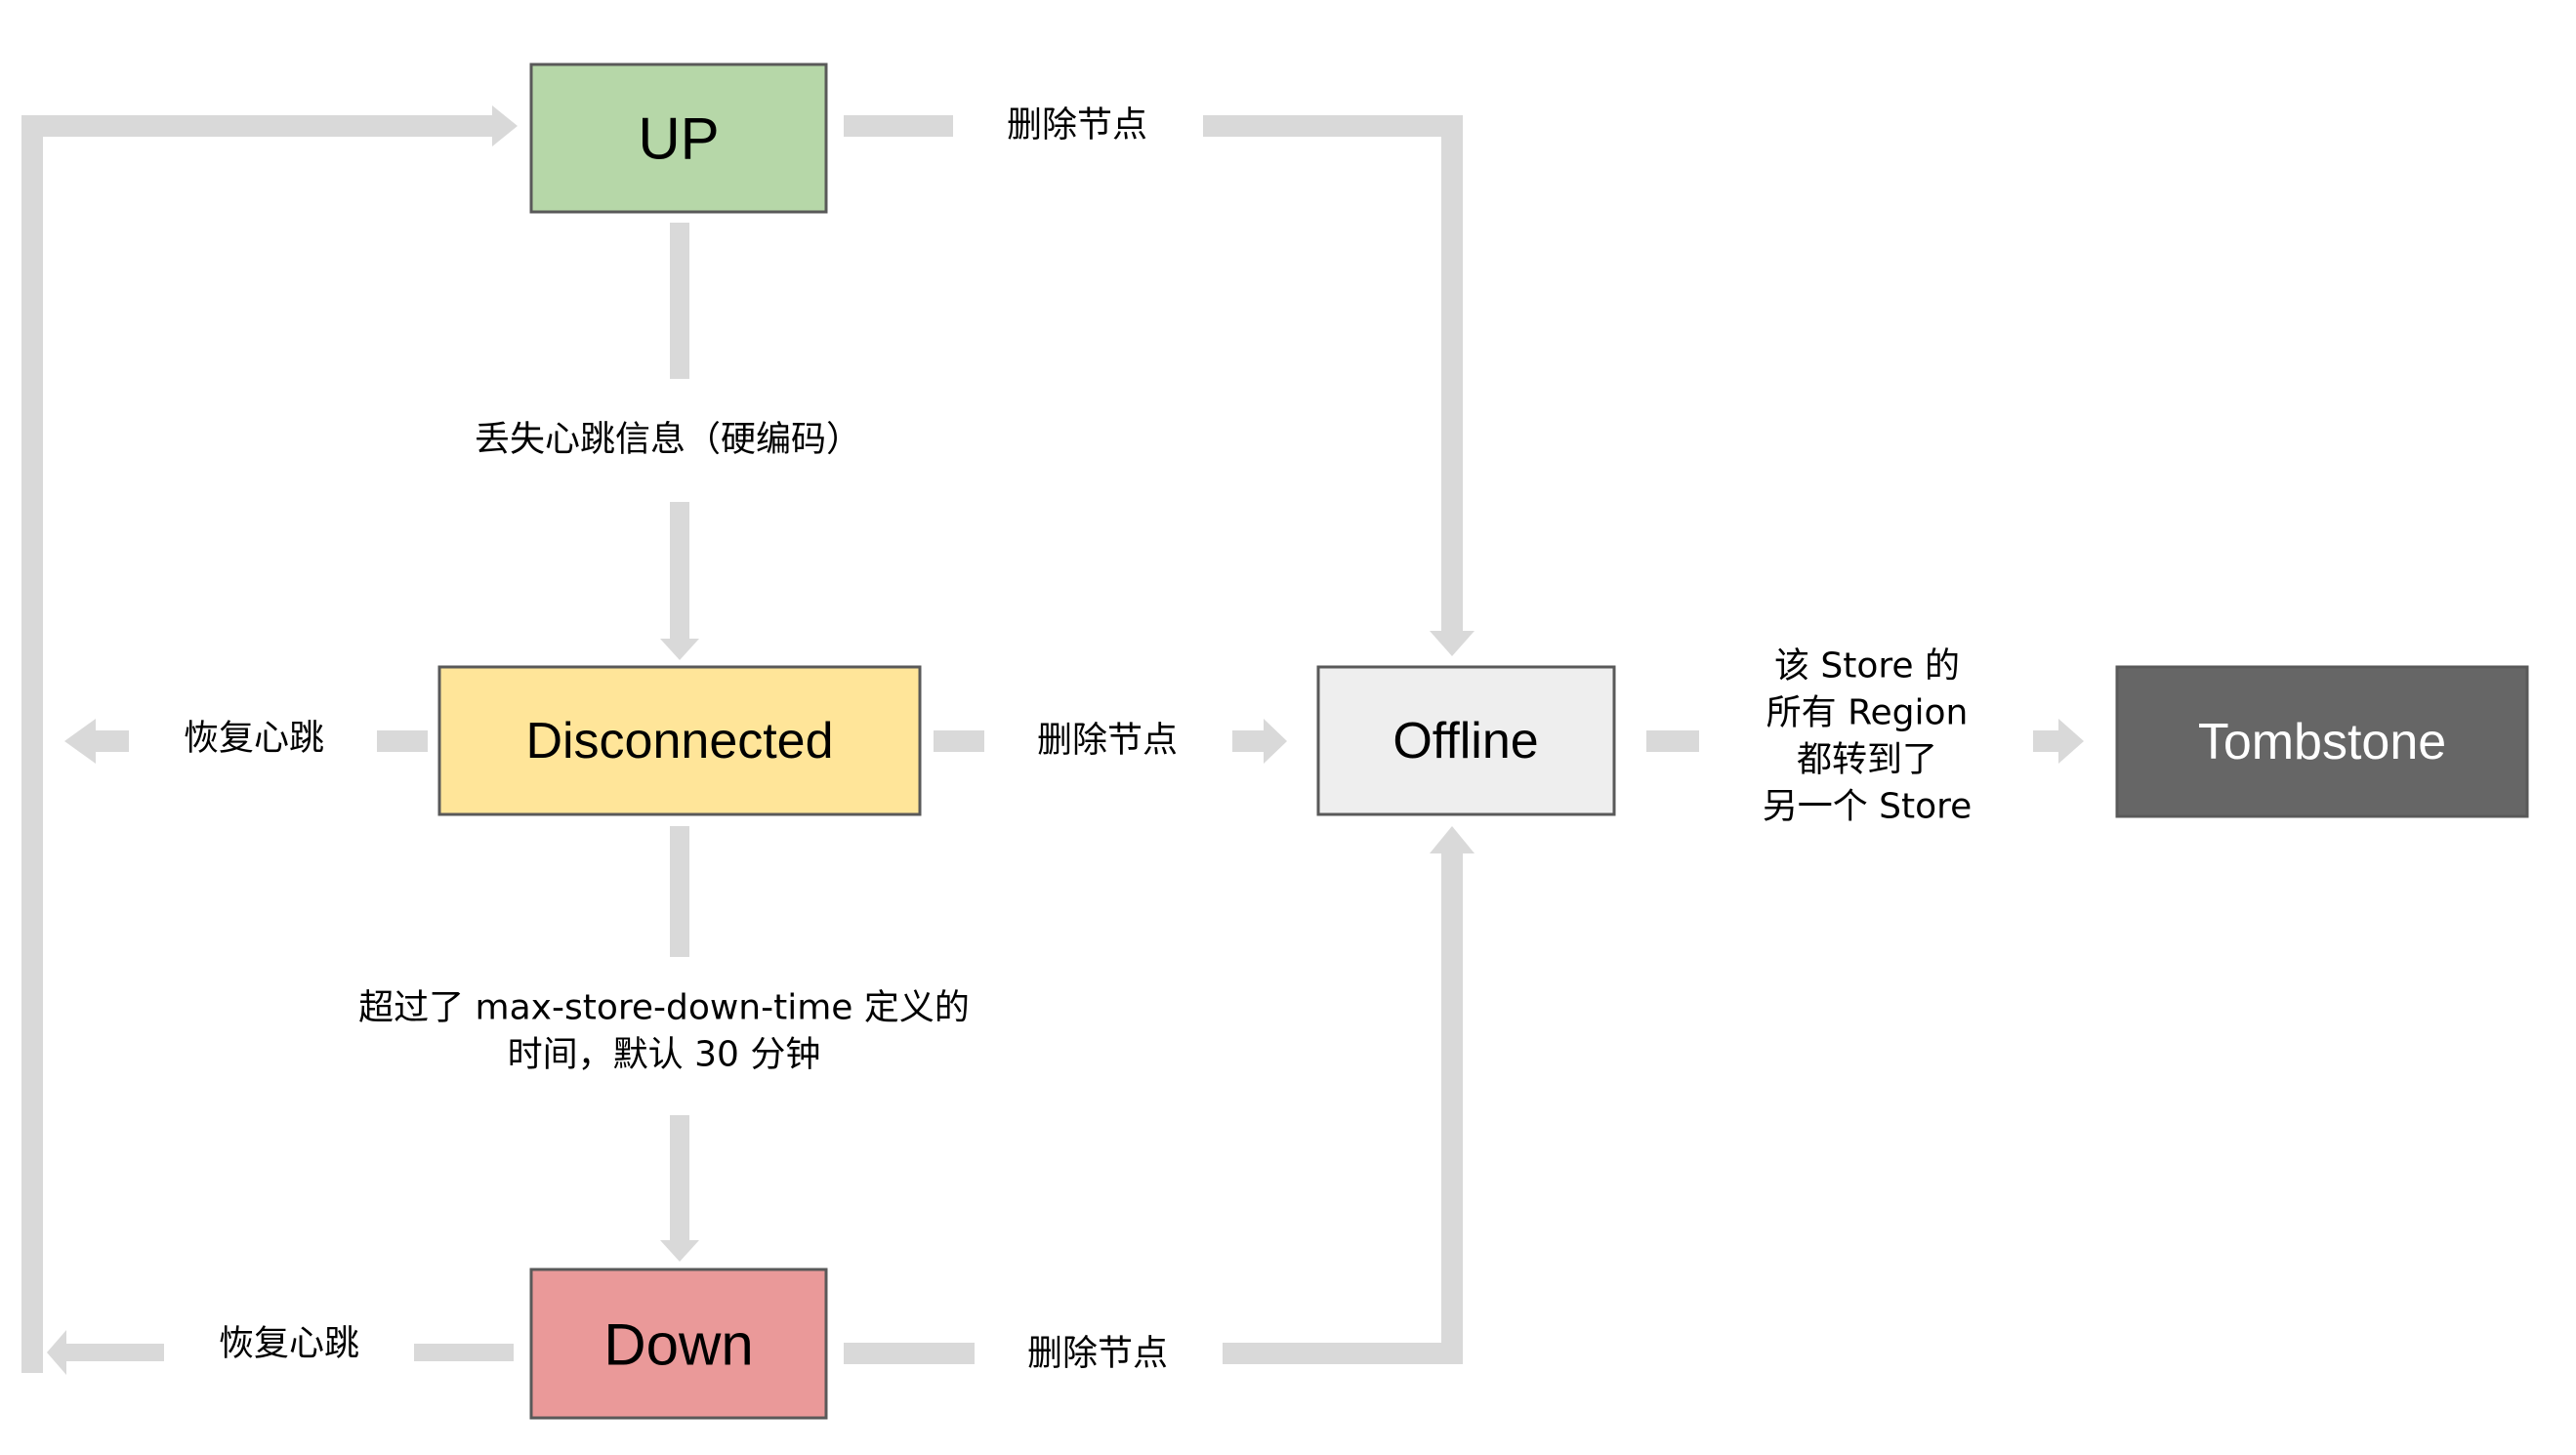  Describe the element at coordinates (1077, 125) in the screenshot. I see `label-up-to-offline: 删除节点` at that location.